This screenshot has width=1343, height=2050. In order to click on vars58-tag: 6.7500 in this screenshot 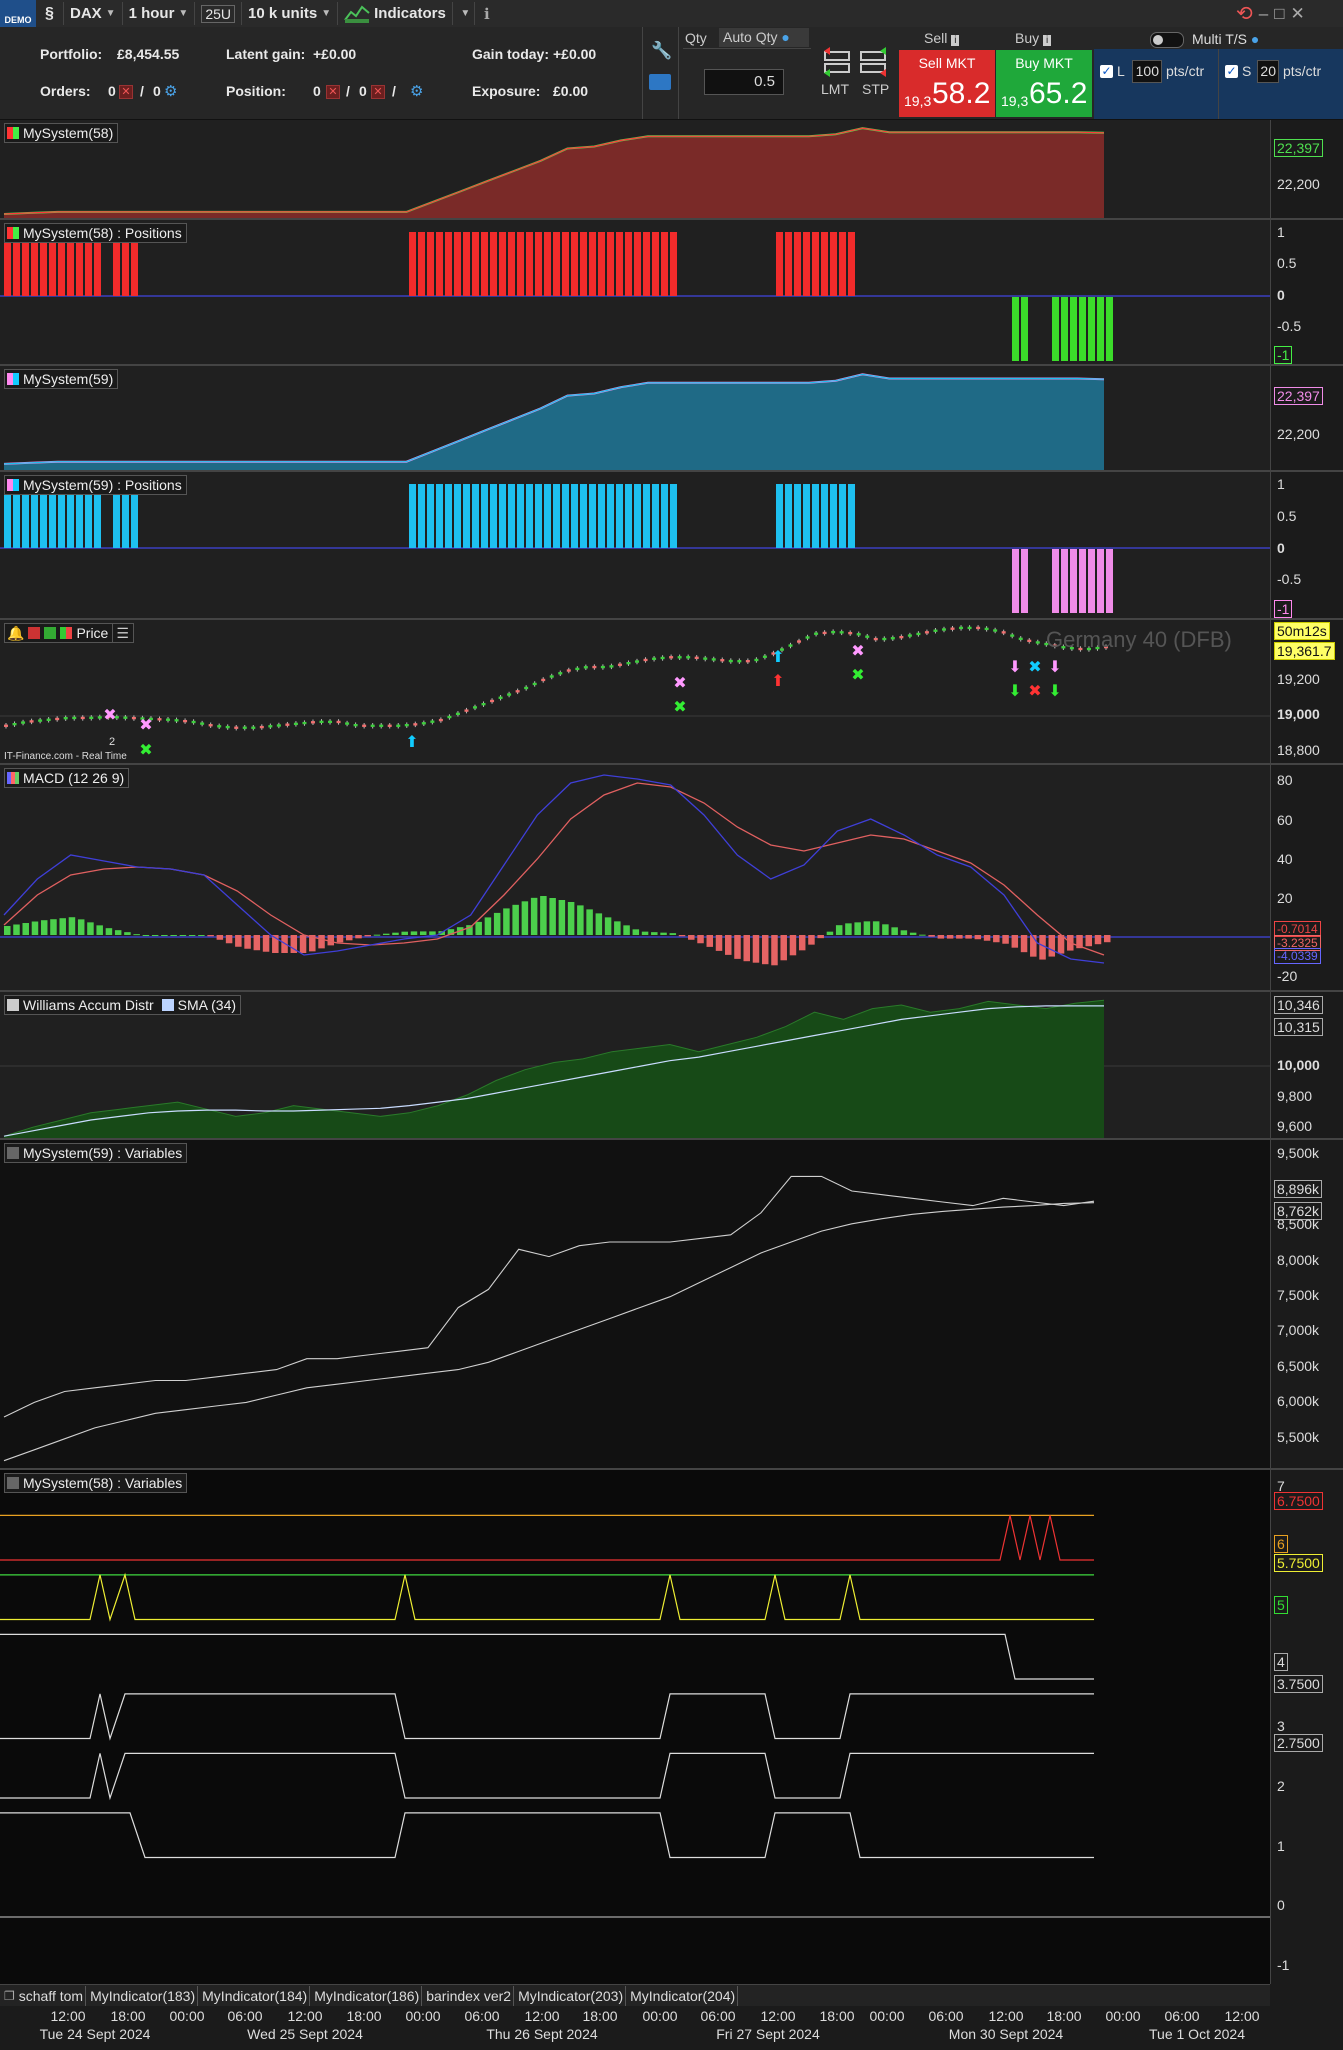, I will do `click(1298, 1501)`.